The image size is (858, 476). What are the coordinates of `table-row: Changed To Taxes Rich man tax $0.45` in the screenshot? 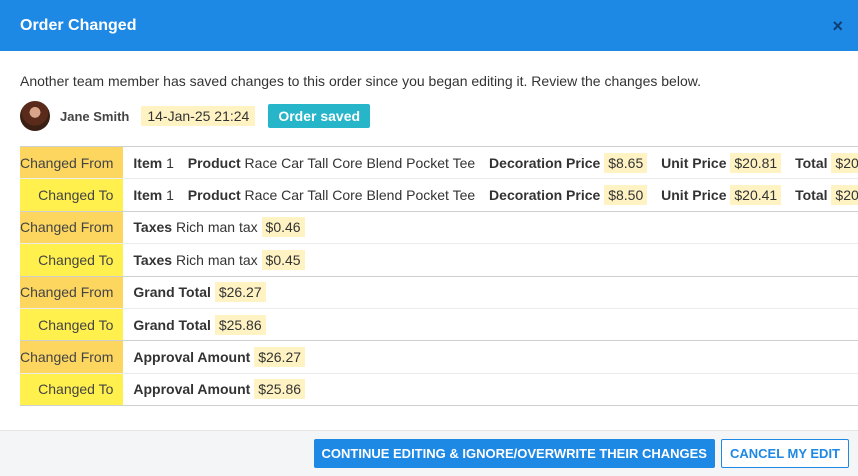 It's located at (439, 260).